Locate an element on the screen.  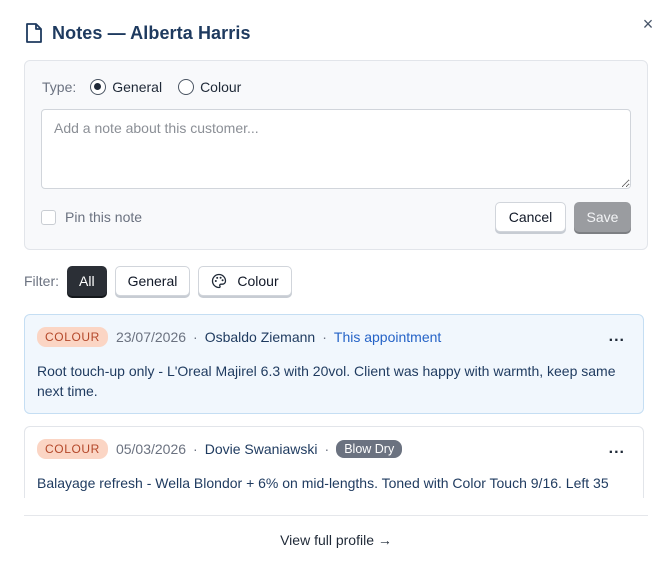
note-author: Osbaldo Ziemann is located at coordinates (260, 337).